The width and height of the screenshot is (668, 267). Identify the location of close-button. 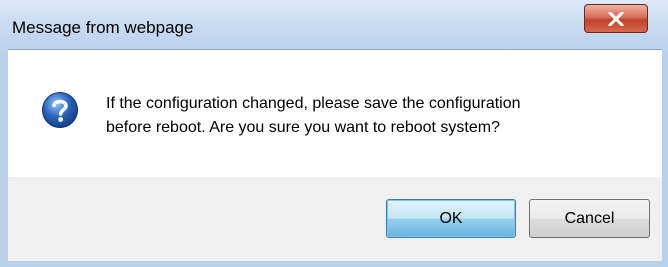
(616, 18).